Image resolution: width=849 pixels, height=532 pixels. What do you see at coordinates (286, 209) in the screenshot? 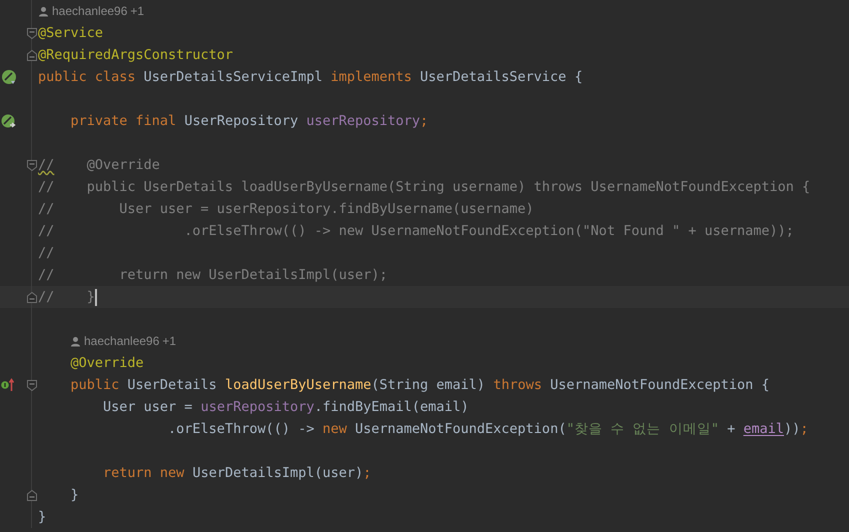
I see `code-line: // User user = userRepository.findByUsername(username)` at bounding box center [286, 209].